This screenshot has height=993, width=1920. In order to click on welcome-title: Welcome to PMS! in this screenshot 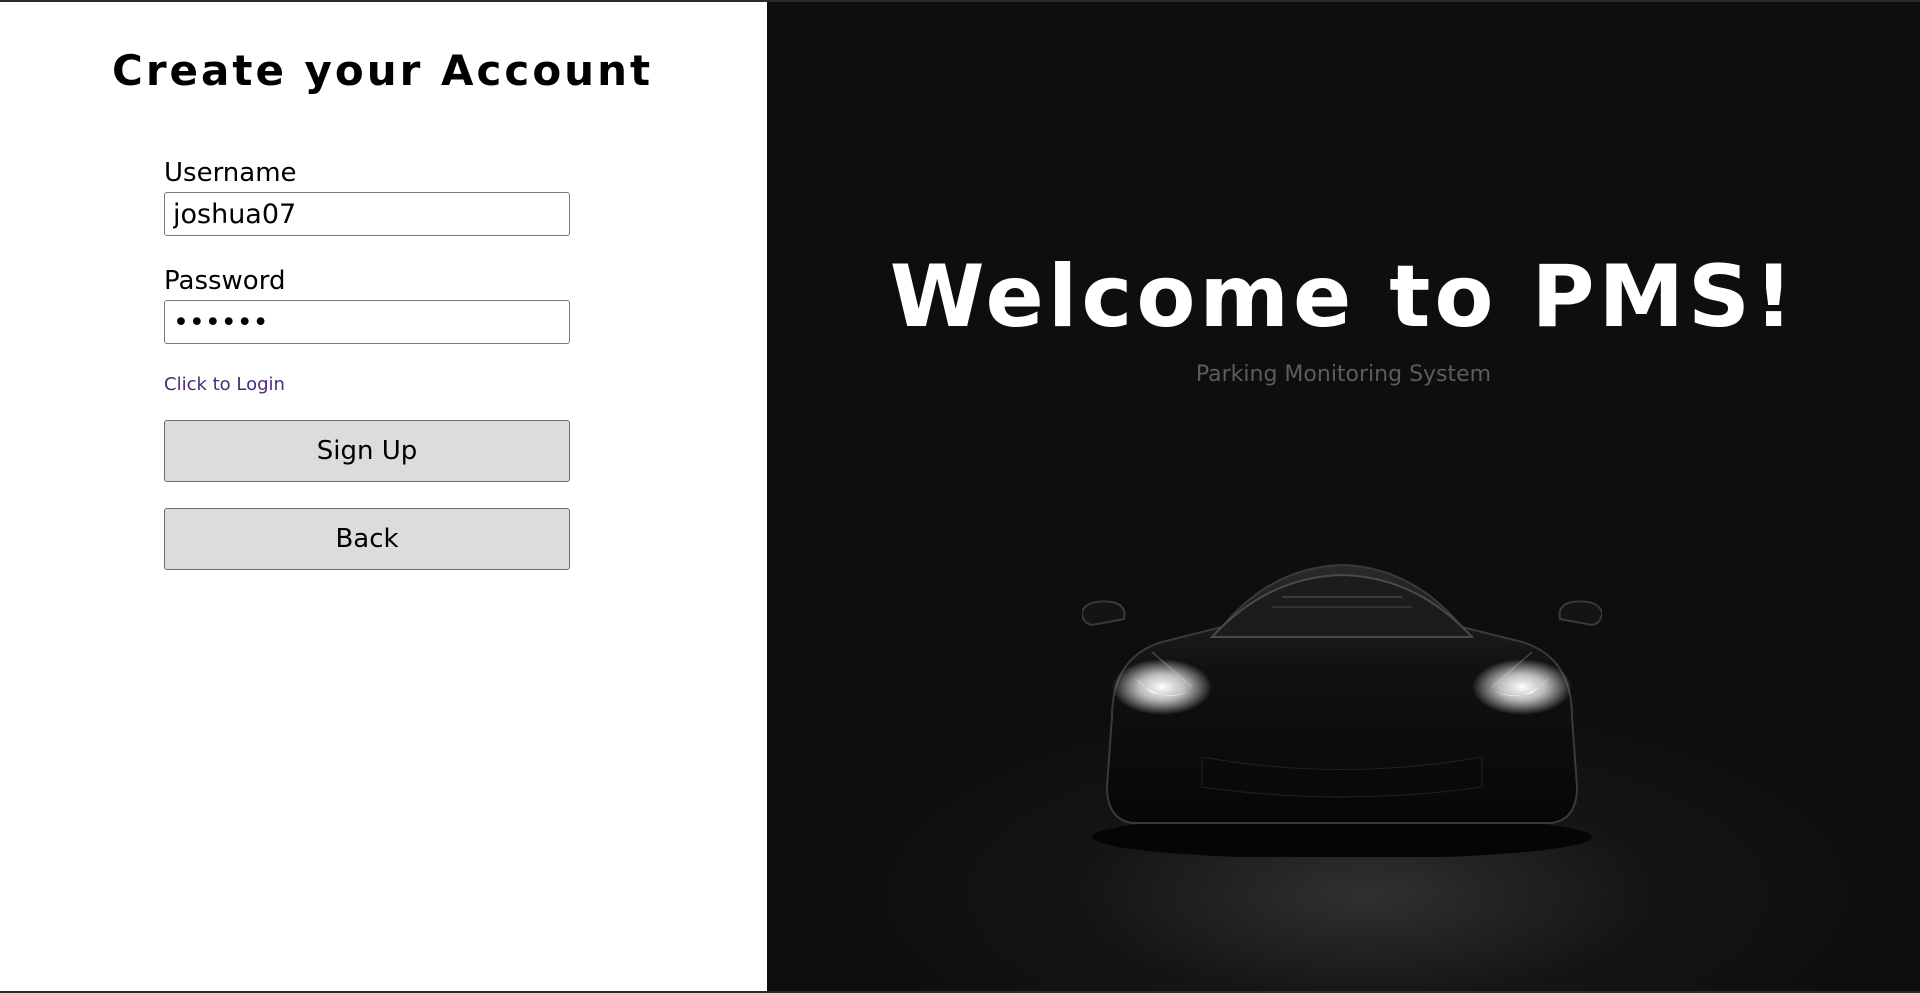, I will do `click(1343, 297)`.